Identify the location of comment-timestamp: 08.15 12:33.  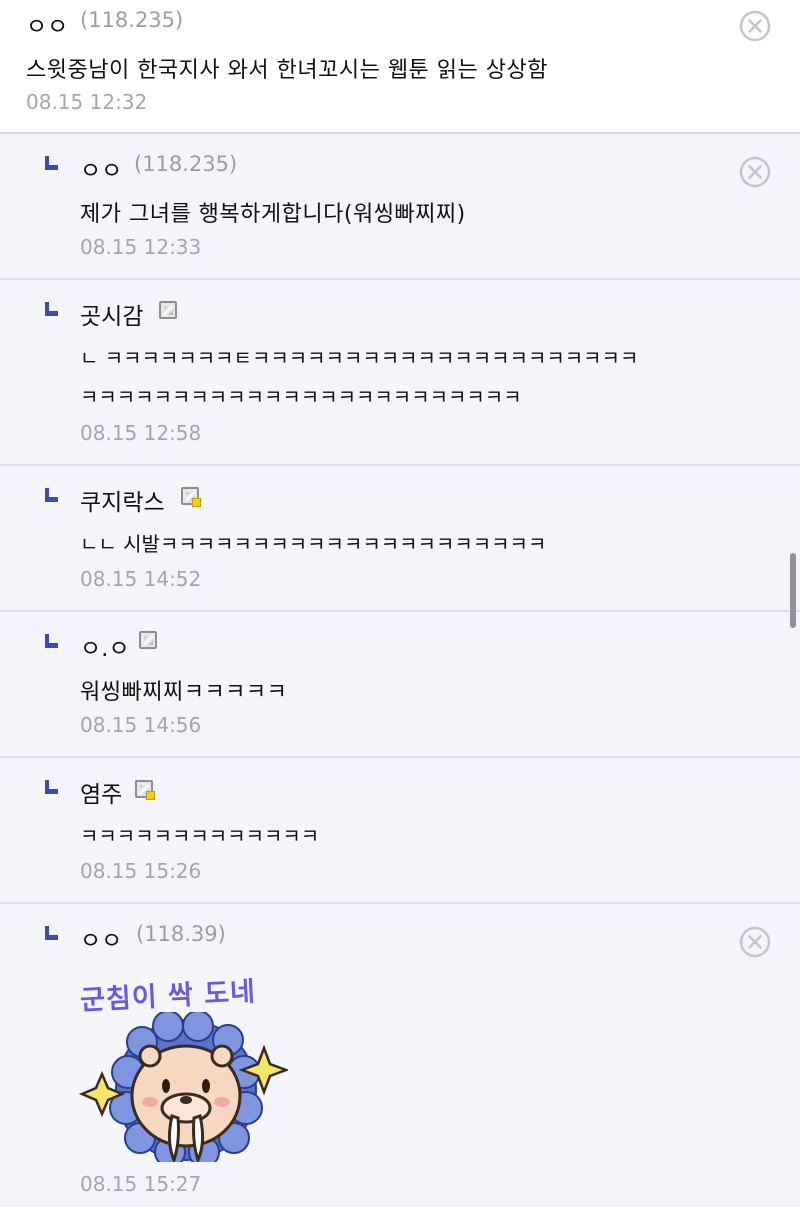
(141, 247).